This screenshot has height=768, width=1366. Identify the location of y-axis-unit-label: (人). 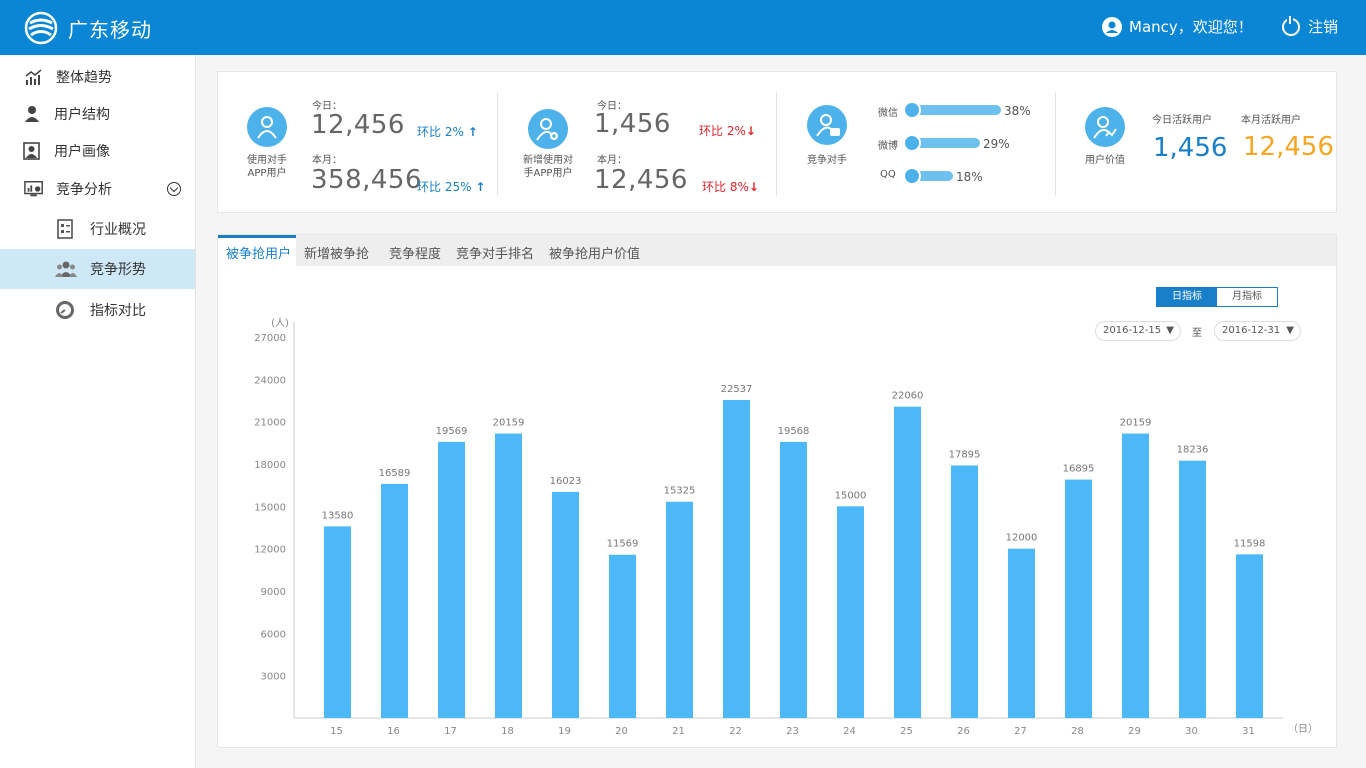
(280, 323).